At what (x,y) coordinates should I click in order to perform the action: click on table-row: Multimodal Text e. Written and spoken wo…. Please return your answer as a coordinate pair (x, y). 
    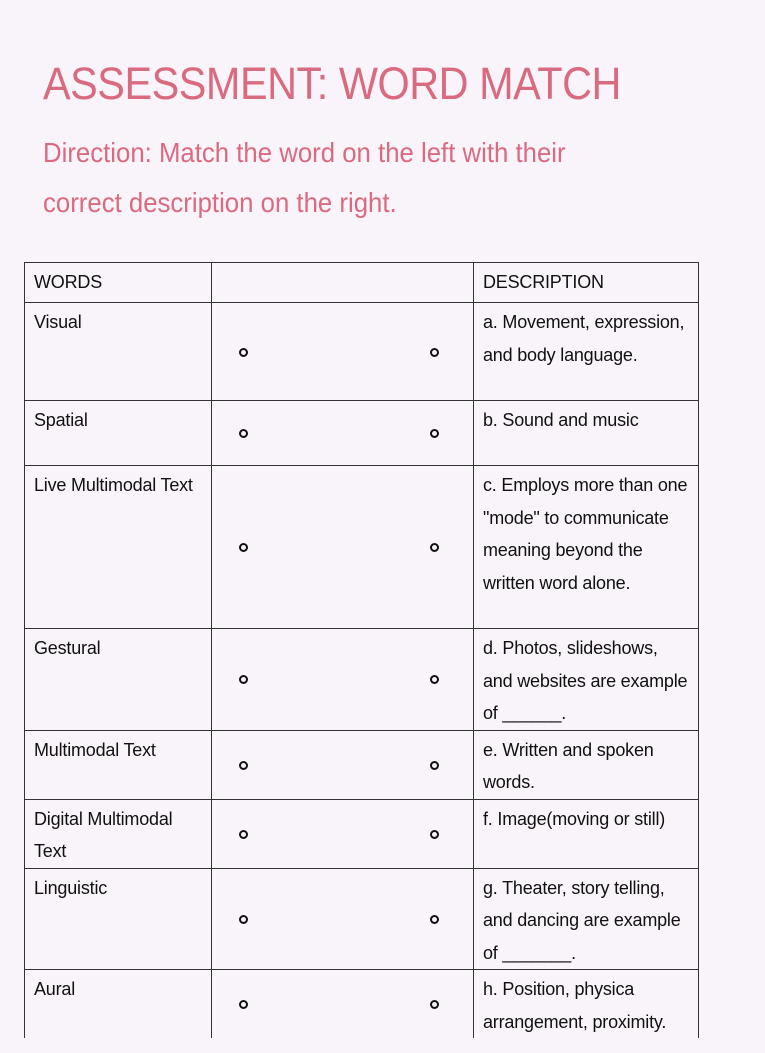
    Looking at the image, I should click on (361, 764).